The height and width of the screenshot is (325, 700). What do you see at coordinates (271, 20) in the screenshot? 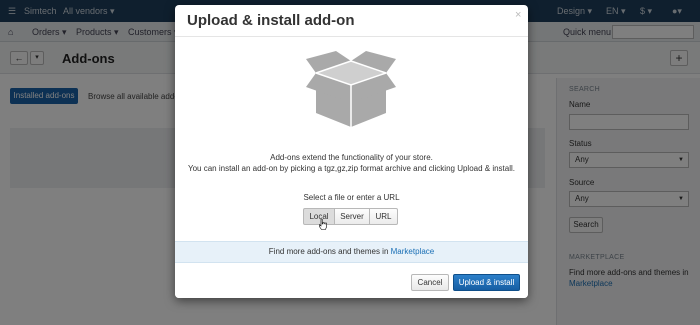
I see `dialog-title: Upload & install add-on` at bounding box center [271, 20].